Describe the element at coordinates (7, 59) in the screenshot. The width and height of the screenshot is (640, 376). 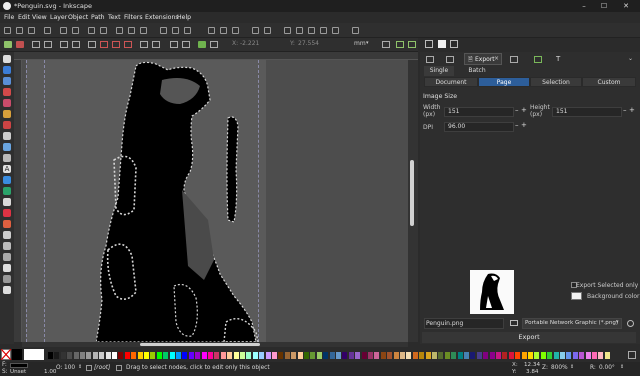
I see `selector-tool-icon` at that location.